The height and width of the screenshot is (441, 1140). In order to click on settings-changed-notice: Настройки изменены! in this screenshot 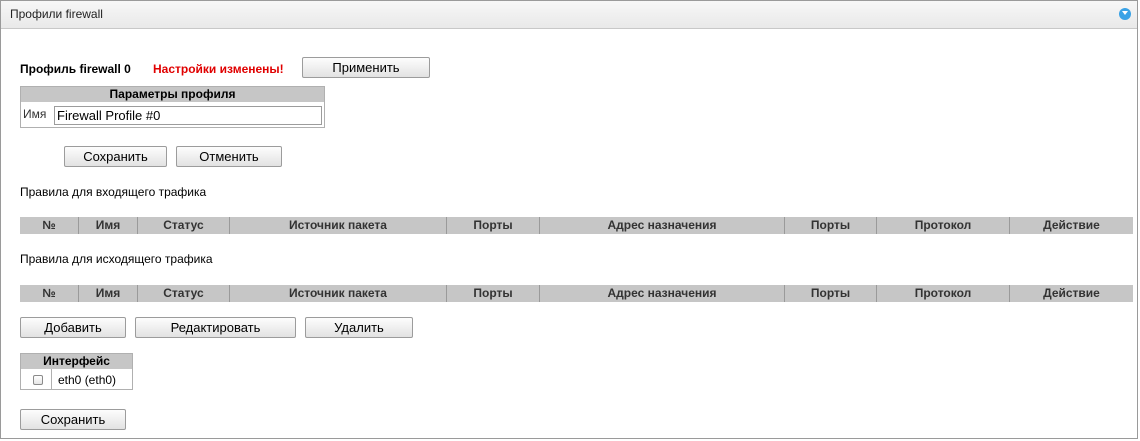, I will do `click(218, 69)`.